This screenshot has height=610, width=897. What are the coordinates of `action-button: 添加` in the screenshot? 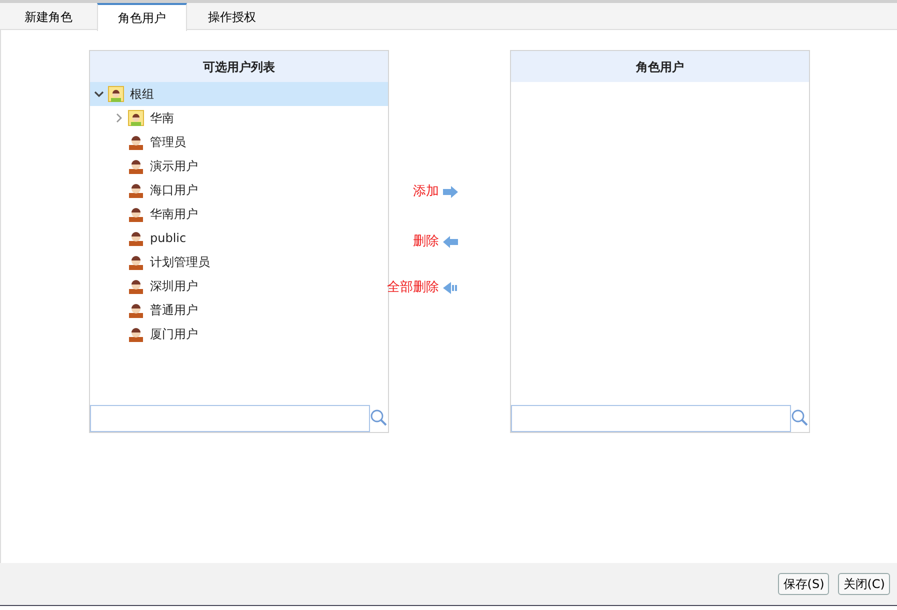 It's located at (435, 192).